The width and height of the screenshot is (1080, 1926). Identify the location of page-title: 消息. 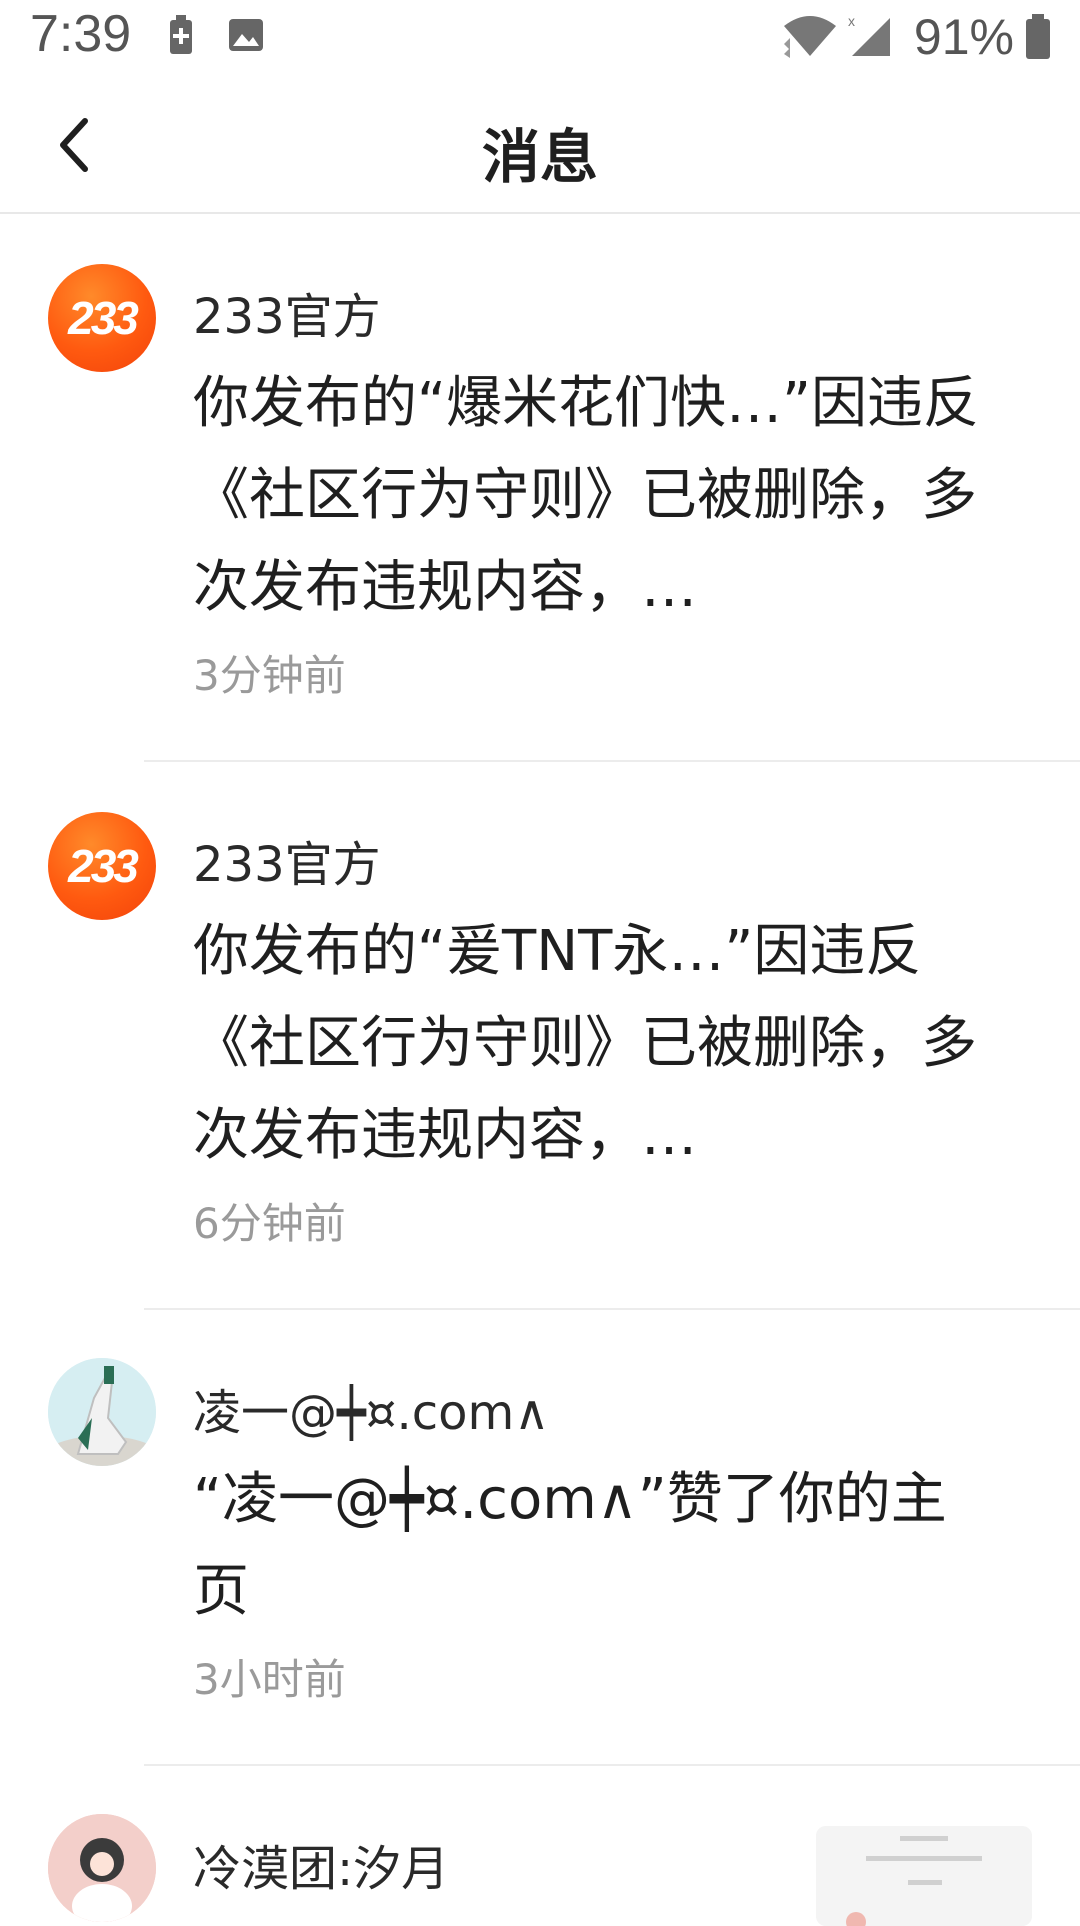
(539, 157).